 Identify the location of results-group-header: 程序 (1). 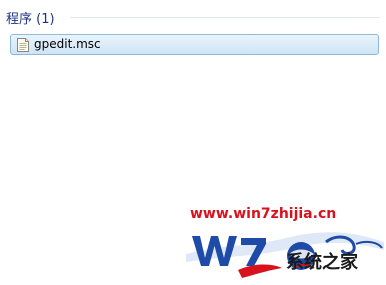
(193, 17).